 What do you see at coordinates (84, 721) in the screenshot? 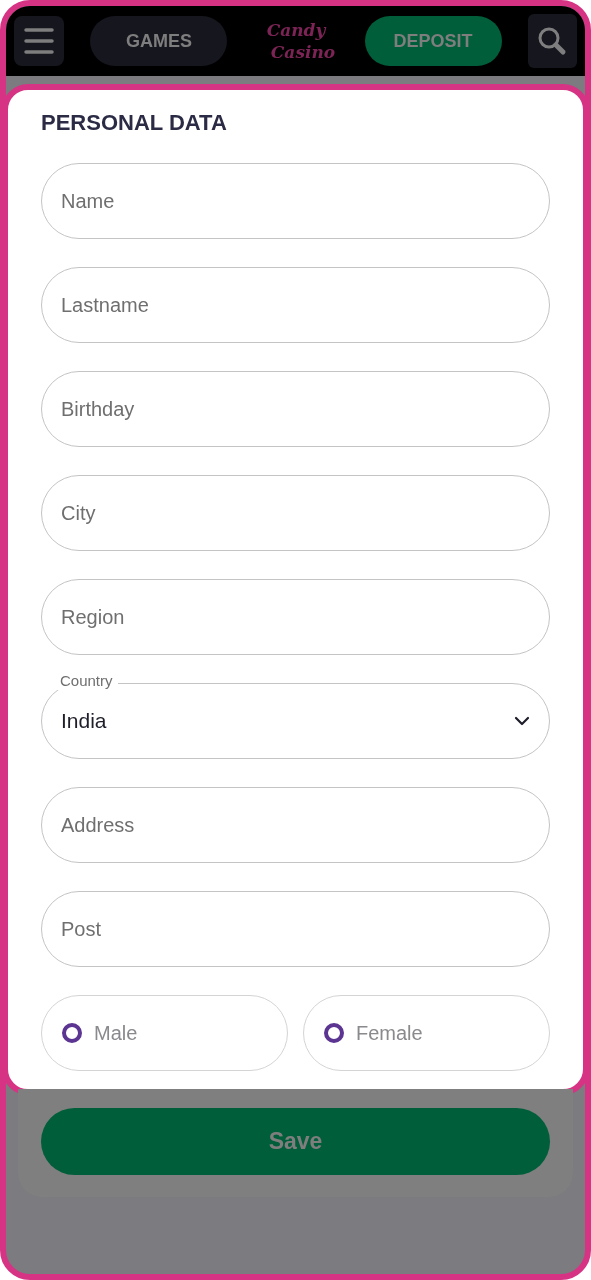
I see `select-value: India` at bounding box center [84, 721].